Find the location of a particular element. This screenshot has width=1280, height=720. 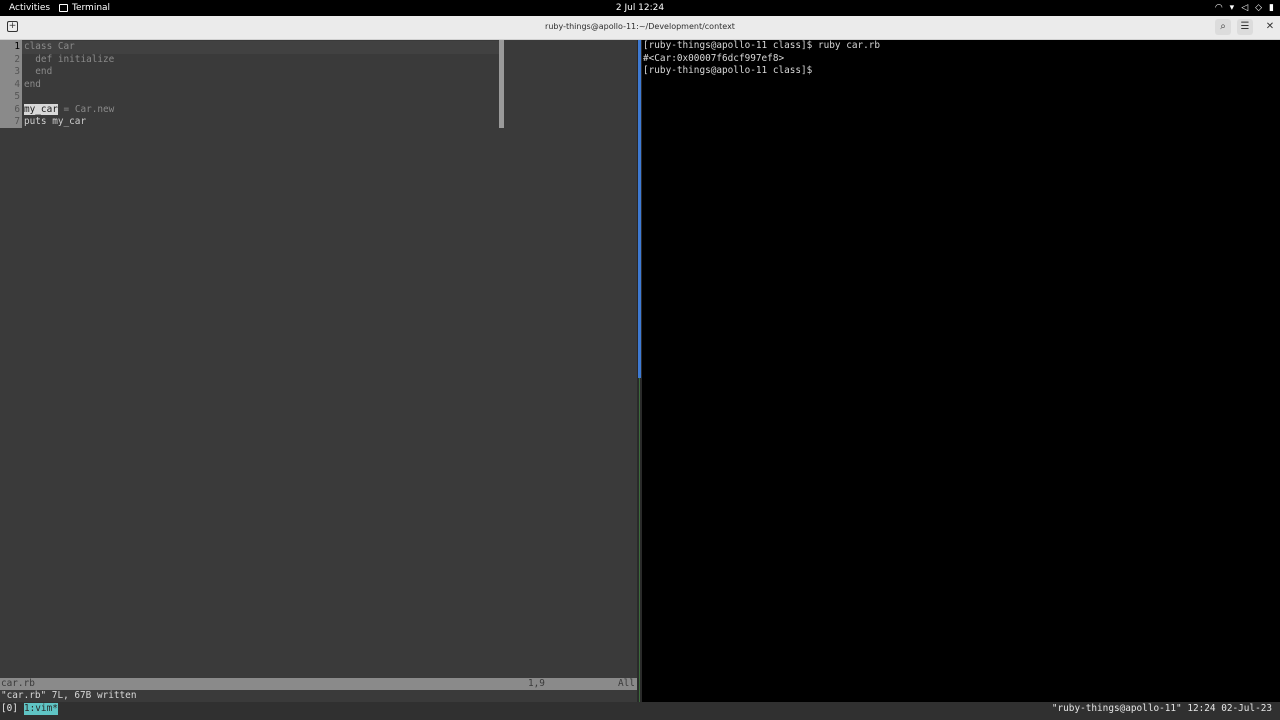

vim-command-line: "car.rb" 7L, 67B written is located at coordinates (69, 695).